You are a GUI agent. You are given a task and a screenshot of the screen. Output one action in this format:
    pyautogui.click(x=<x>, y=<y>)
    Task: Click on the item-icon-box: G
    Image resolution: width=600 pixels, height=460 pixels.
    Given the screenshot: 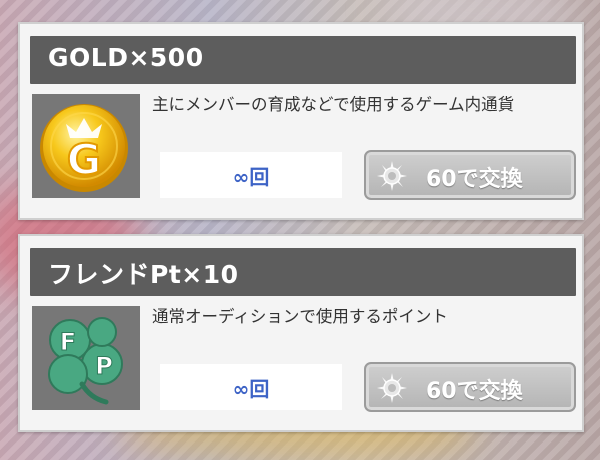 What is the action you would take?
    pyautogui.click(x=86, y=146)
    